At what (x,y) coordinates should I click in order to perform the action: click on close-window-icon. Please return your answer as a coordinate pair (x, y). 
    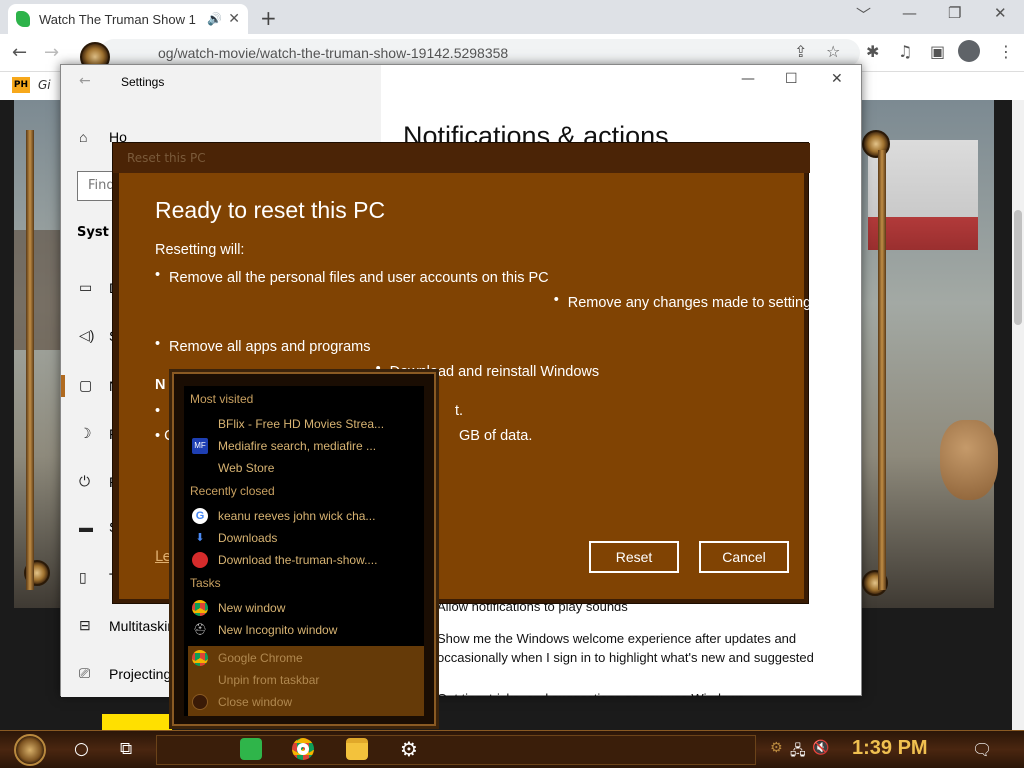
    Looking at the image, I should click on (200, 702).